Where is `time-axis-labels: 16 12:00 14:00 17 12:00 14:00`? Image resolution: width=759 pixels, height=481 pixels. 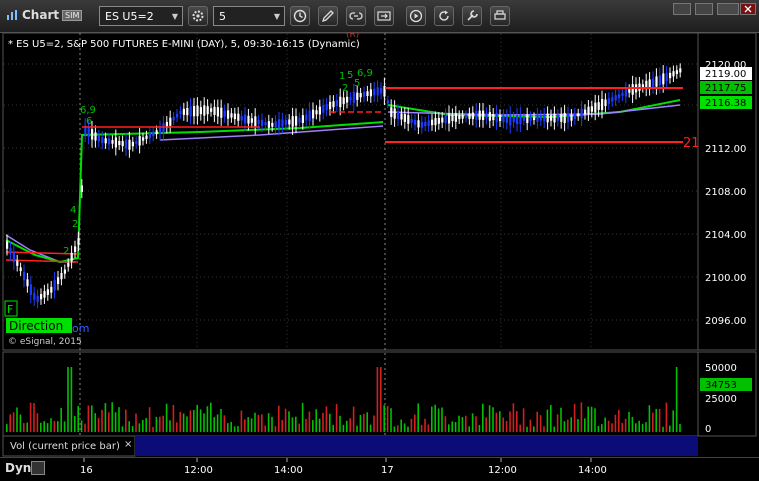 time-axis-labels: 16 12:00 14:00 17 12:00 14:00 is located at coordinates (343, 467).